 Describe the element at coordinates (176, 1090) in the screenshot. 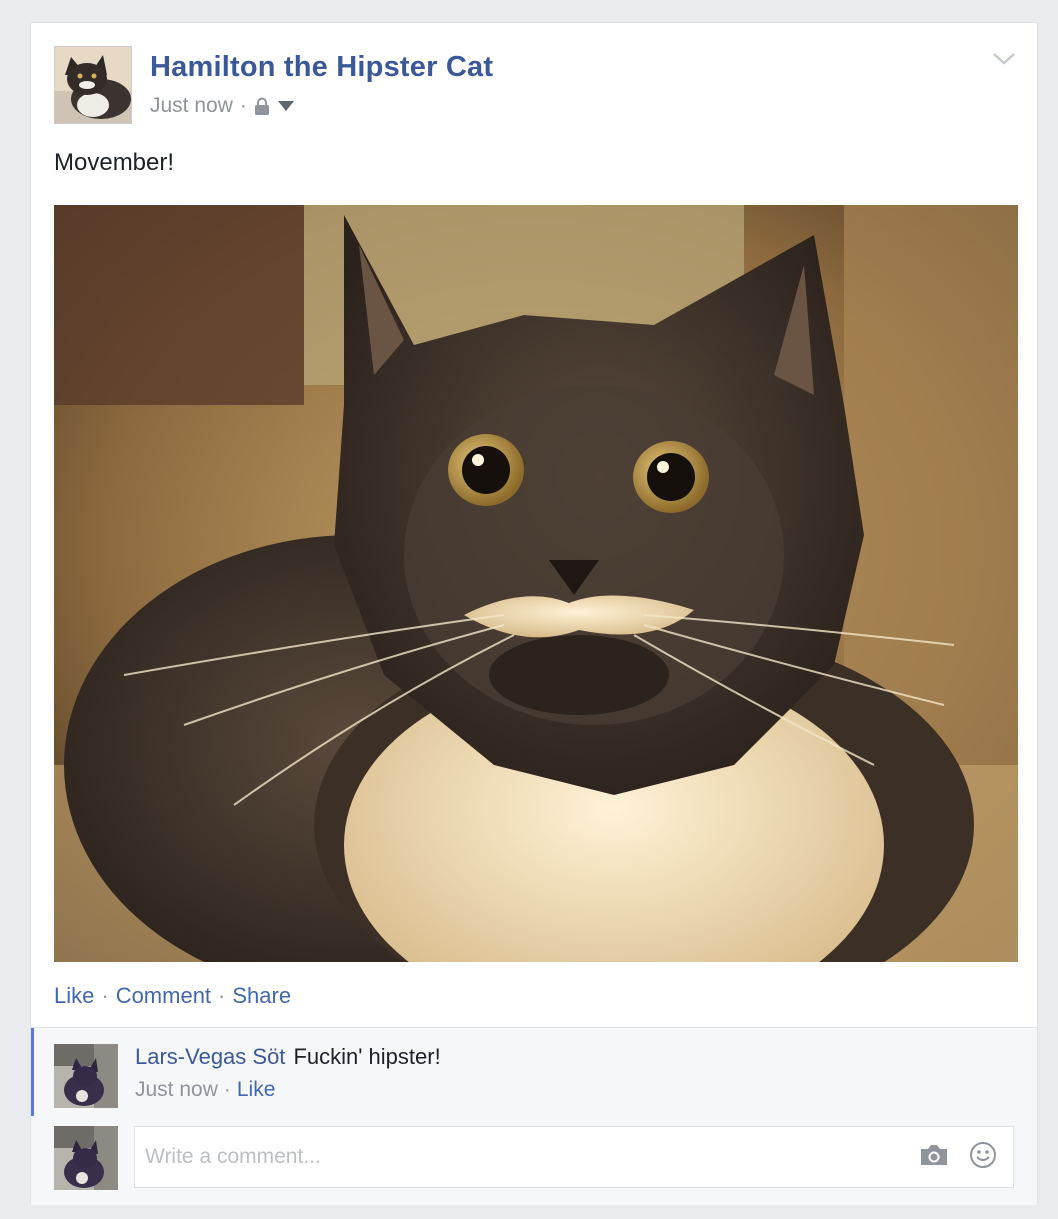

I see `comment-timestamp: Just now` at that location.